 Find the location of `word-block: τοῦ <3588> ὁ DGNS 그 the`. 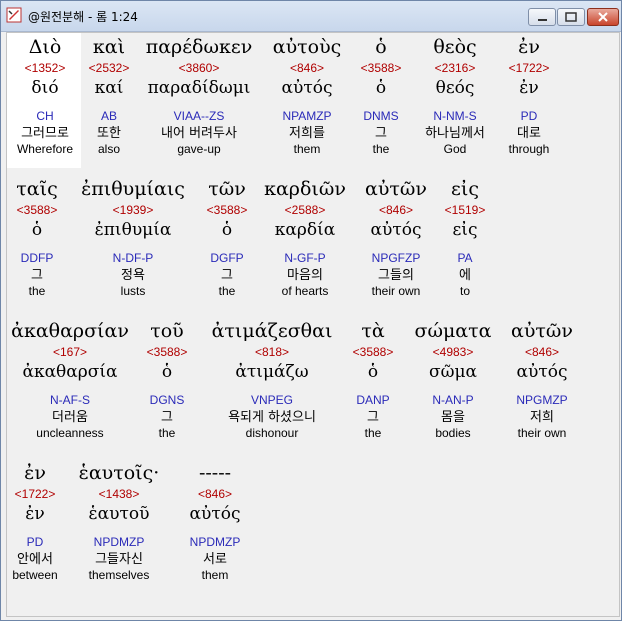

word-block: τοῦ <3588> ὁ DGNS 그 the is located at coordinates (167, 378).